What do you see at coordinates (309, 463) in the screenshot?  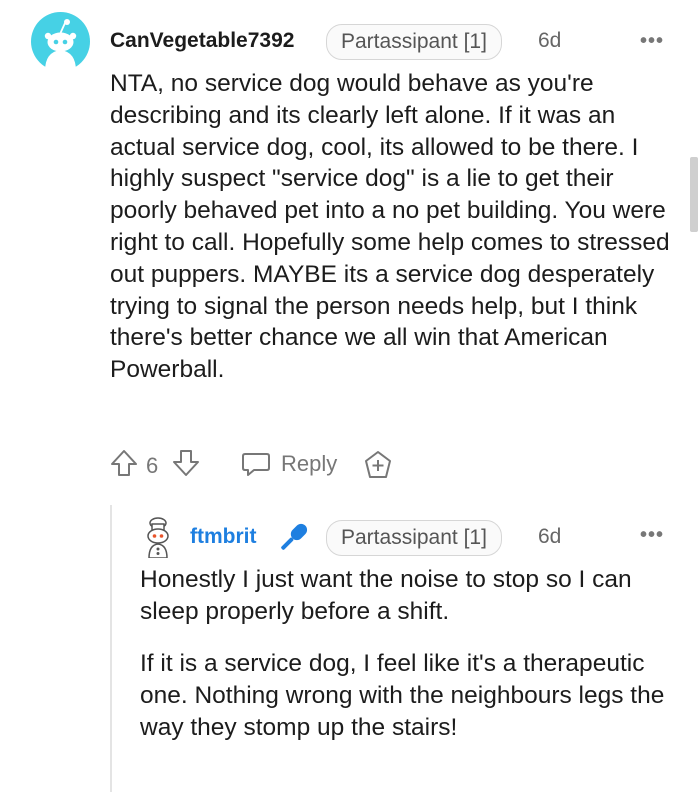 I see `reply-label: Reply` at bounding box center [309, 463].